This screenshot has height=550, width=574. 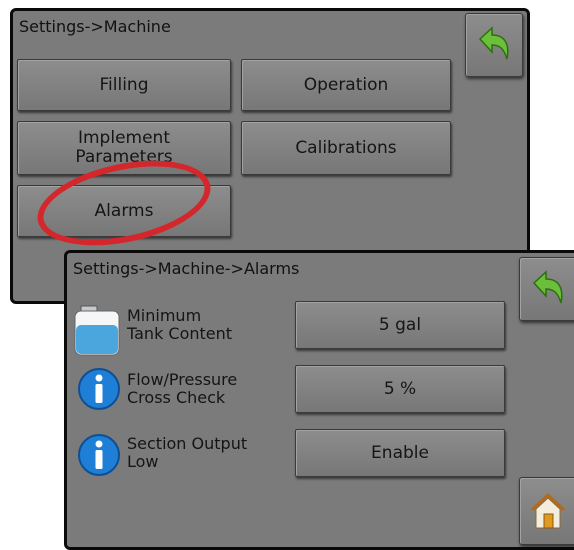 I want to click on row-label: Flow/Pressure Cross Check, so click(x=182, y=389).